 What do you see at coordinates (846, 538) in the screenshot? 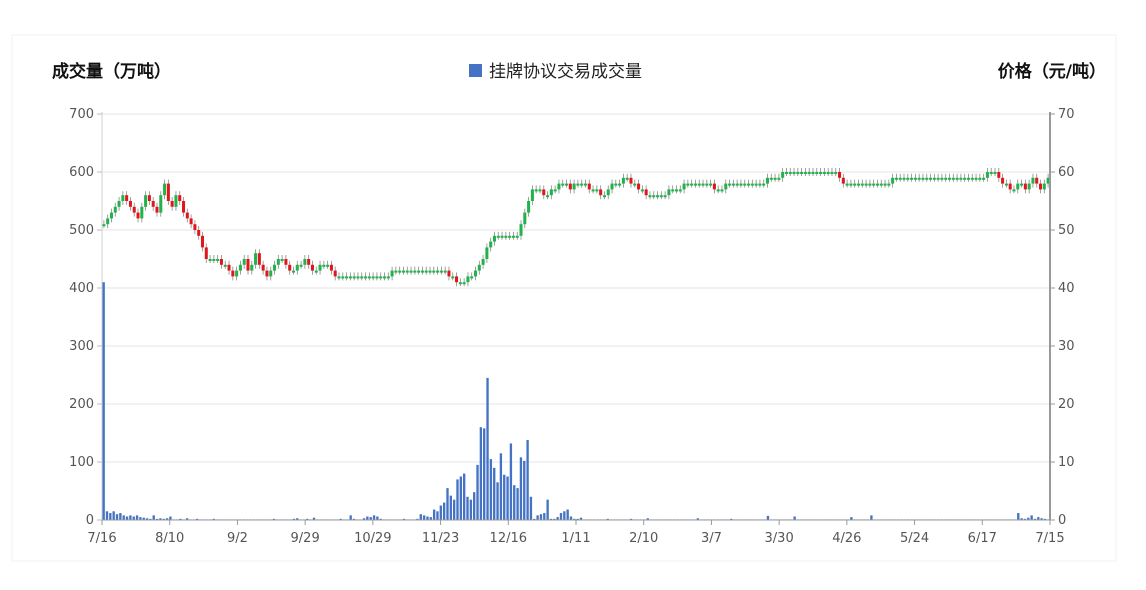
I see `x-tick-label: 4/26` at bounding box center [846, 538].